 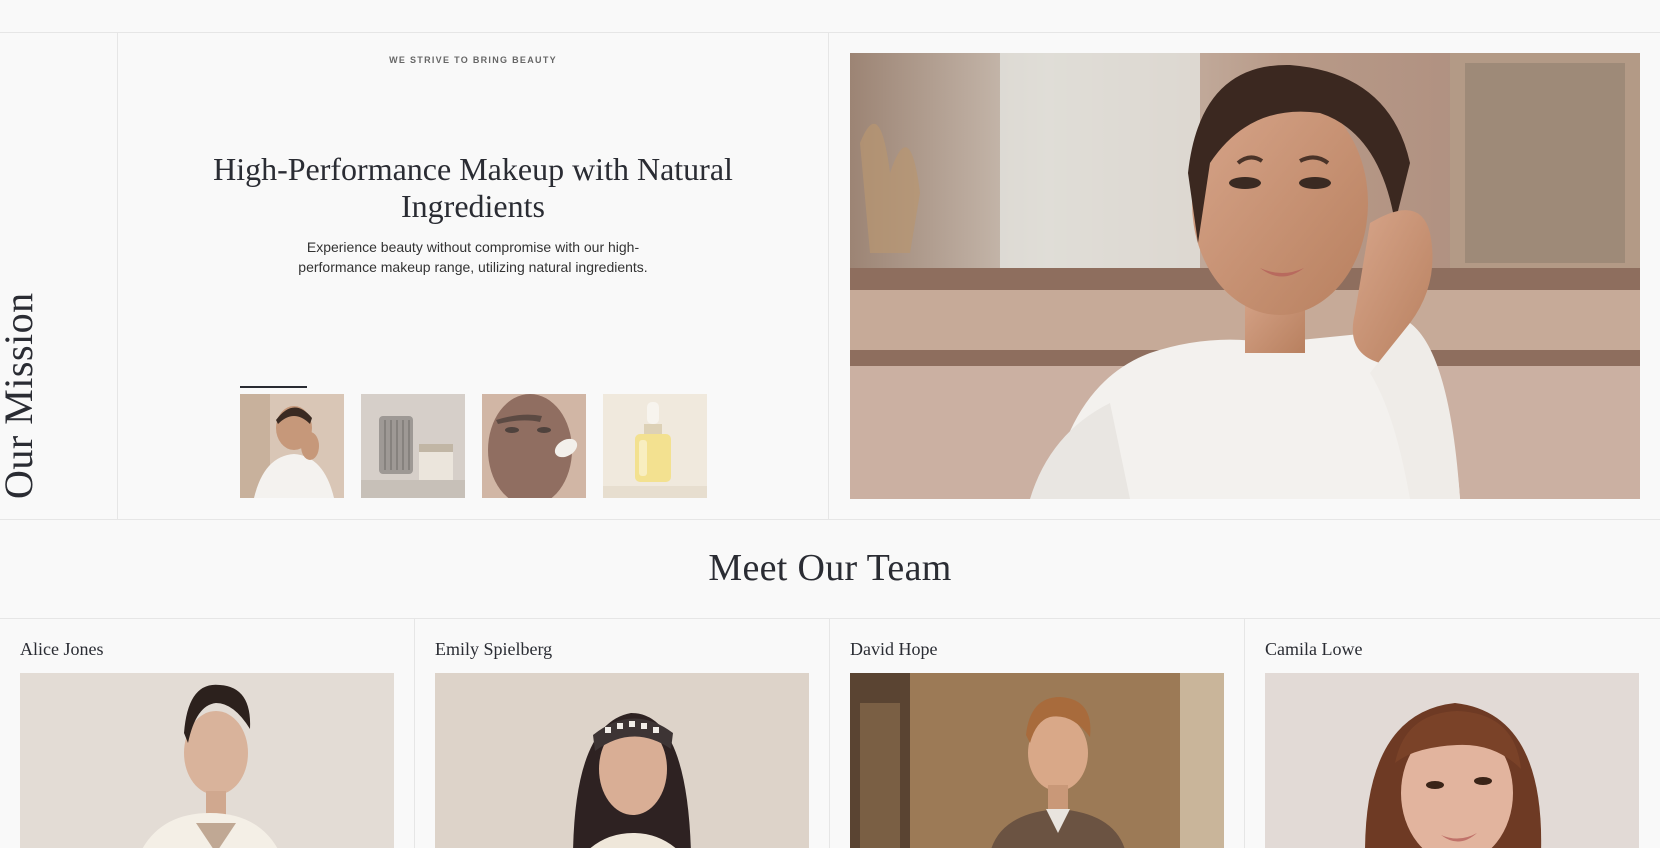 What do you see at coordinates (473, 446) in the screenshot?
I see `thumbnail-strip` at bounding box center [473, 446].